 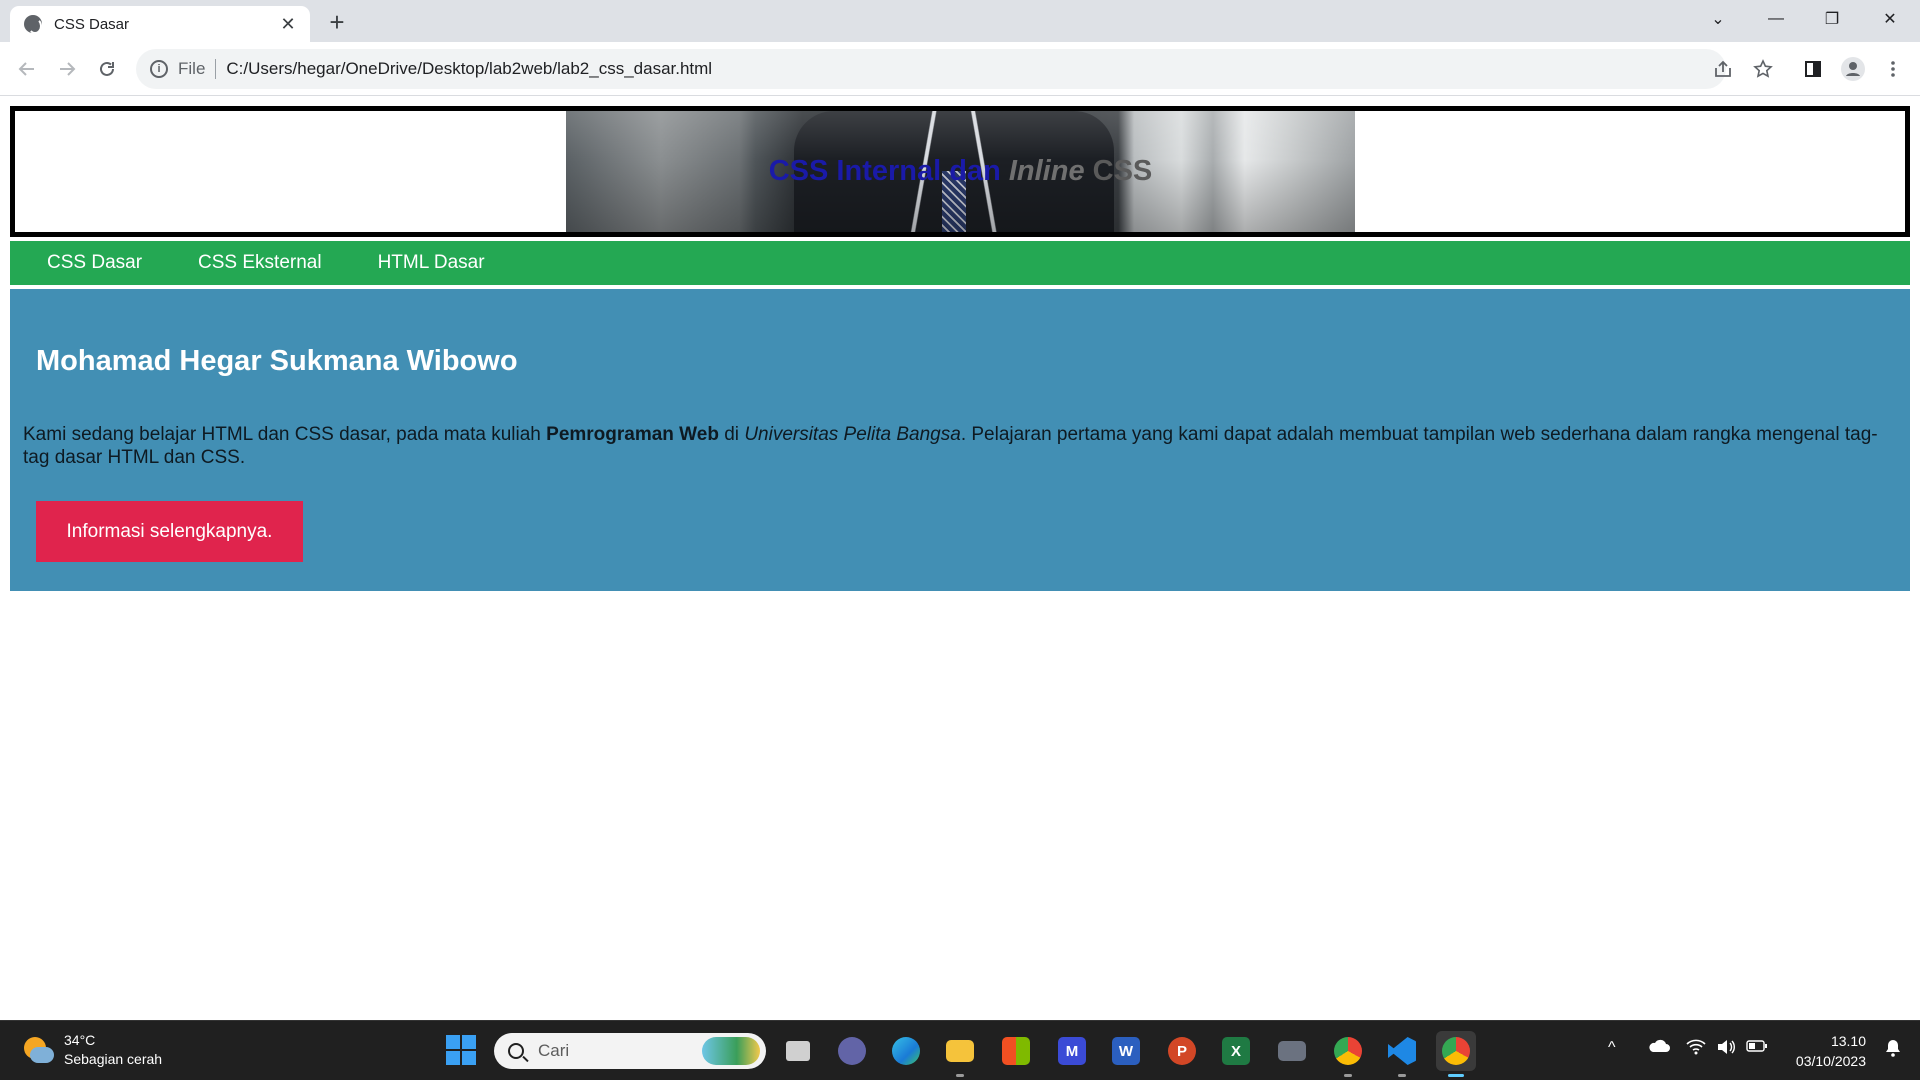 What do you see at coordinates (960, 21) in the screenshot?
I see `browser-tab-strip: CSS Dasar ✕ + ⌄ — ❐ ✕` at bounding box center [960, 21].